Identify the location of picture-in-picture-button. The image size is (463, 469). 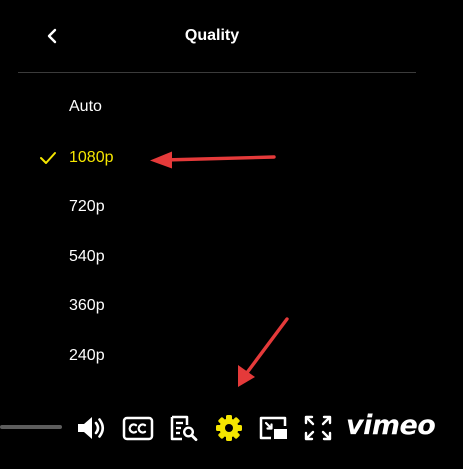
(274, 428).